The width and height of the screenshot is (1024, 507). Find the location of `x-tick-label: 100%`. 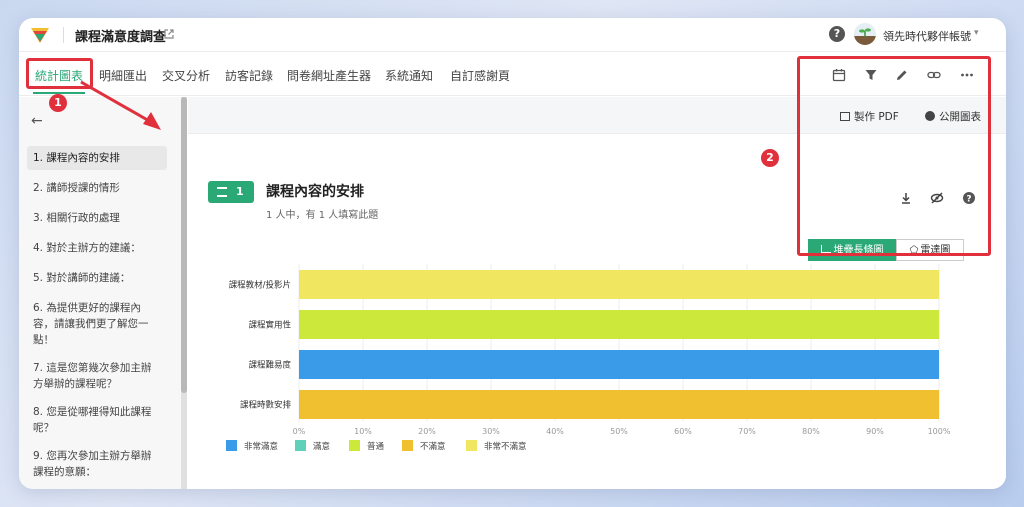

x-tick-label: 100% is located at coordinates (939, 431).